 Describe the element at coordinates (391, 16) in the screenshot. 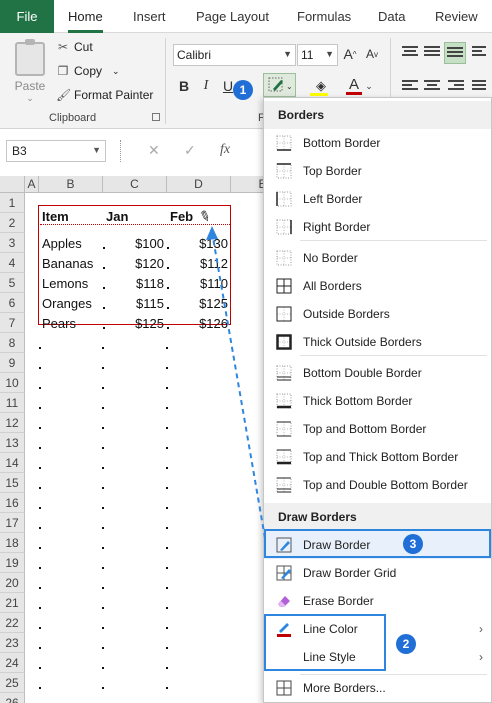

I see `tab-data: Data` at that location.